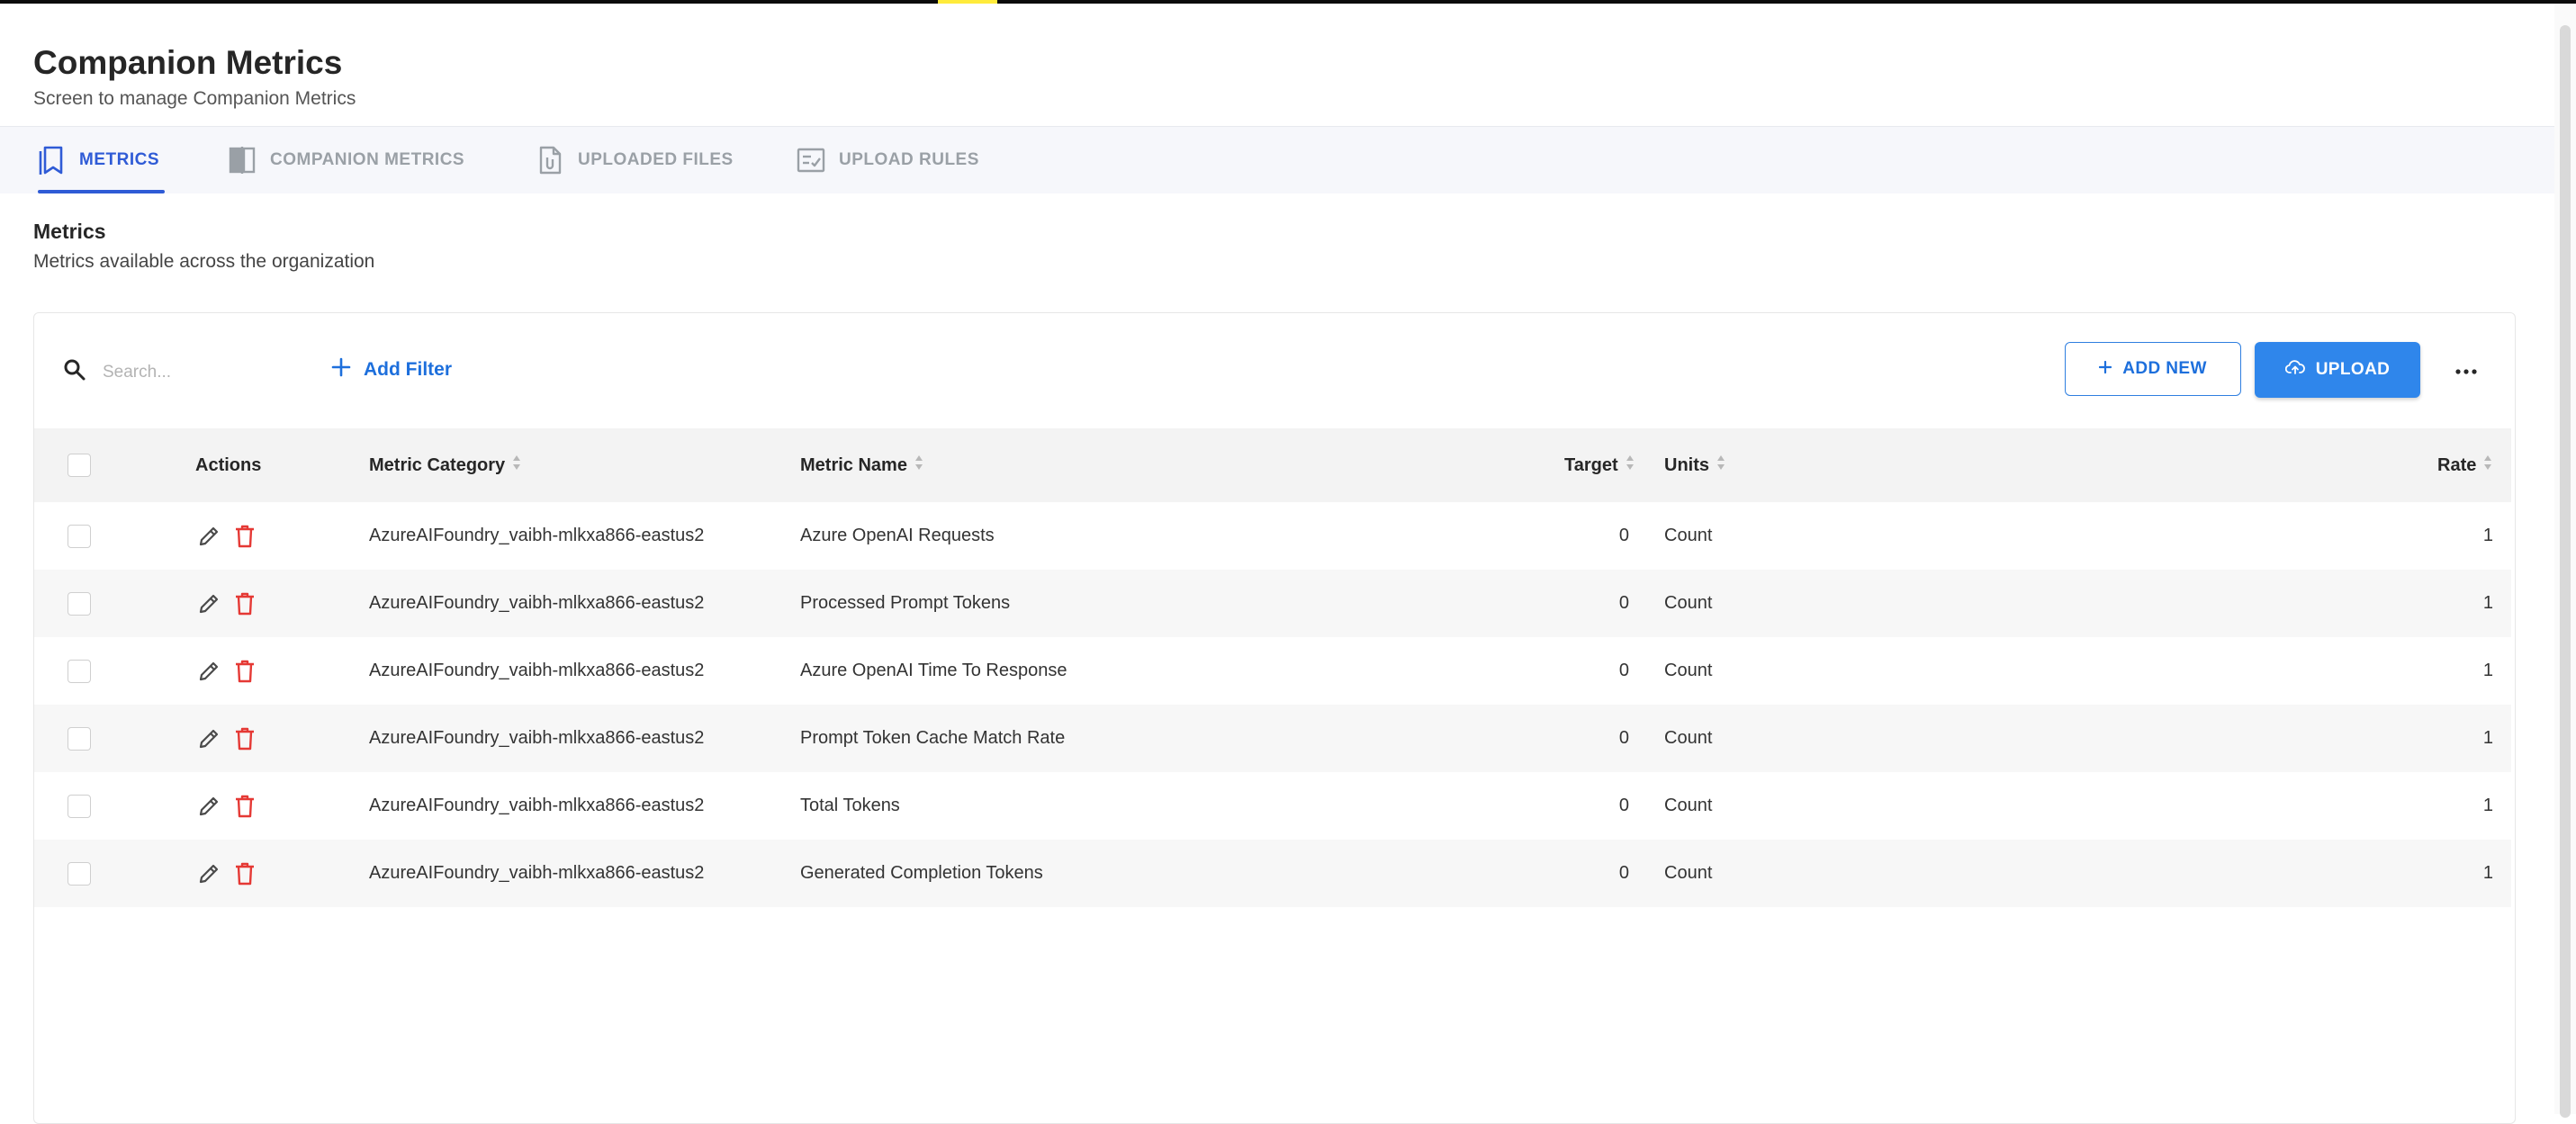  Describe the element at coordinates (408, 369) in the screenshot. I see `add-filter-label: Add Filter` at that location.